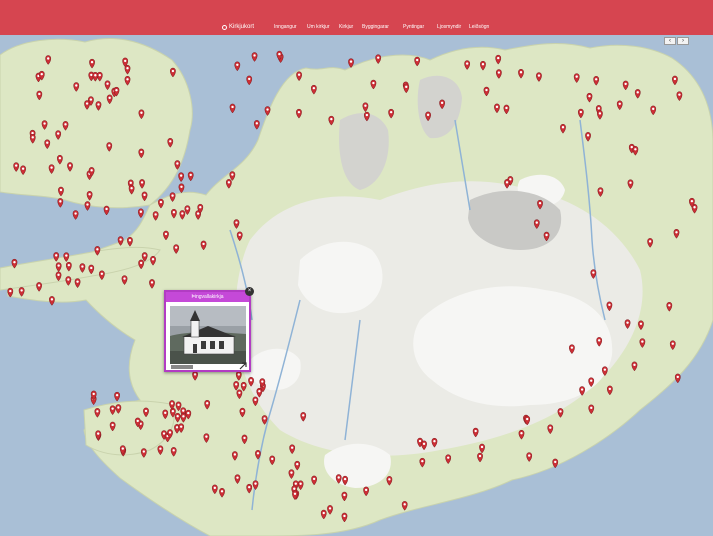 Image resolution: width=713 pixels, height=536 pixels. Describe the element at coordinates (449, 27) in the screenshot. I see `nav-item: Ljosmyndir` at that location.